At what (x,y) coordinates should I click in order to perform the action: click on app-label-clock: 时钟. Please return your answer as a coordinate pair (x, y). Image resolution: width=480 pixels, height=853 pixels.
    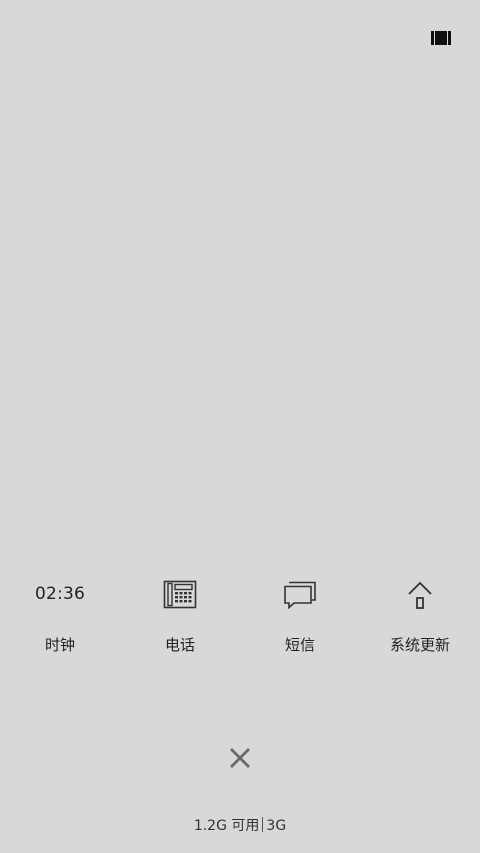
    Looking at the image, I should click on (59, 645).